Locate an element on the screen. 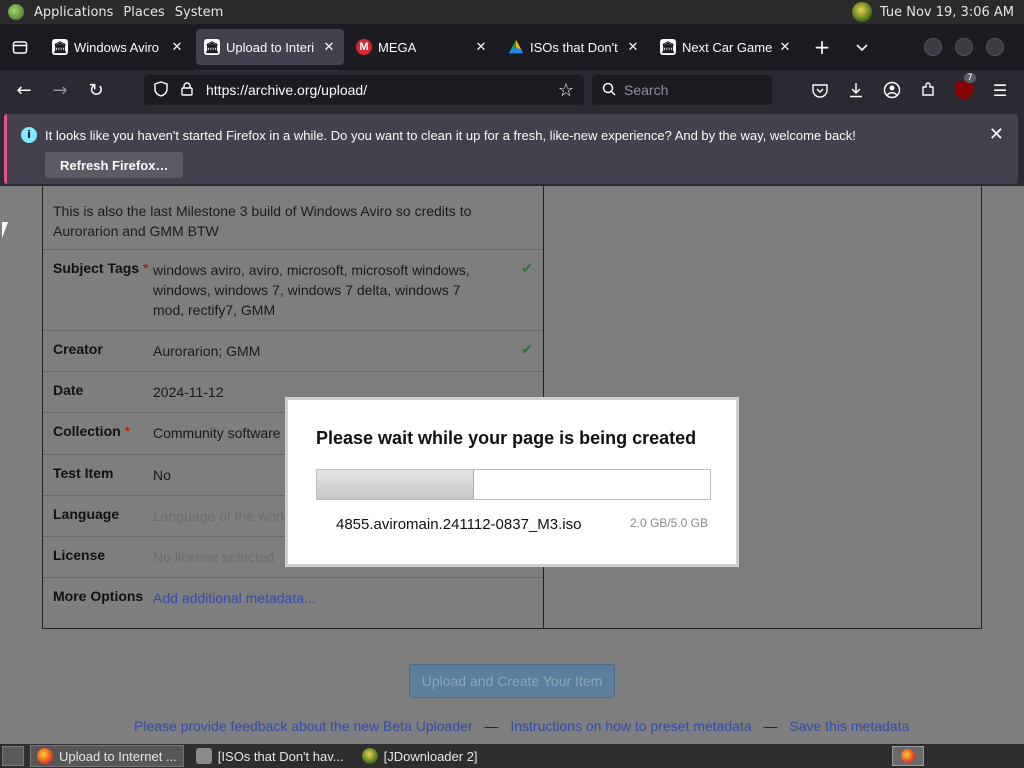  mega-icon: M is located at coordinates (364, 47).